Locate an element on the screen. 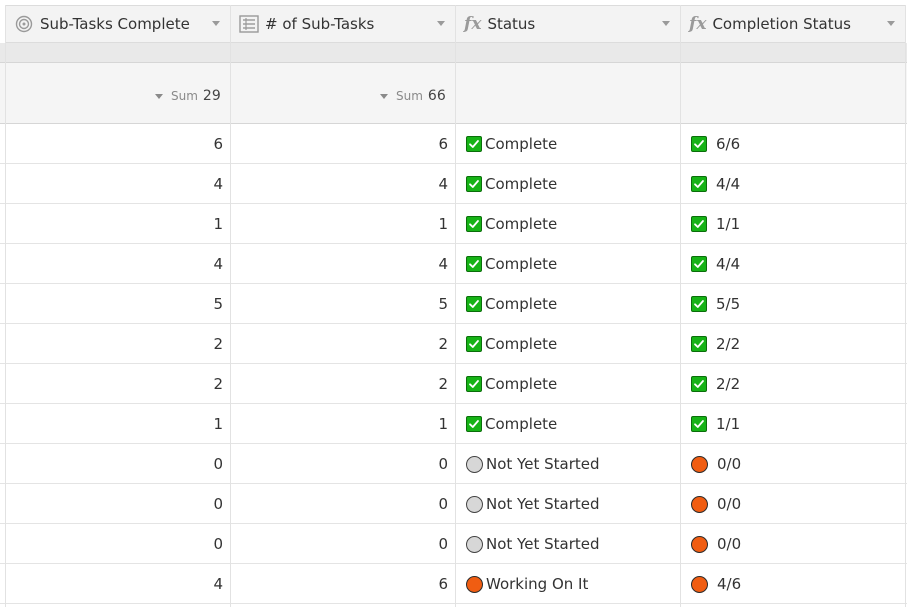 This screenshot has height=607, width=907. table-row: 6 6 Complete 6/6 is located at coordinates (453, 144).